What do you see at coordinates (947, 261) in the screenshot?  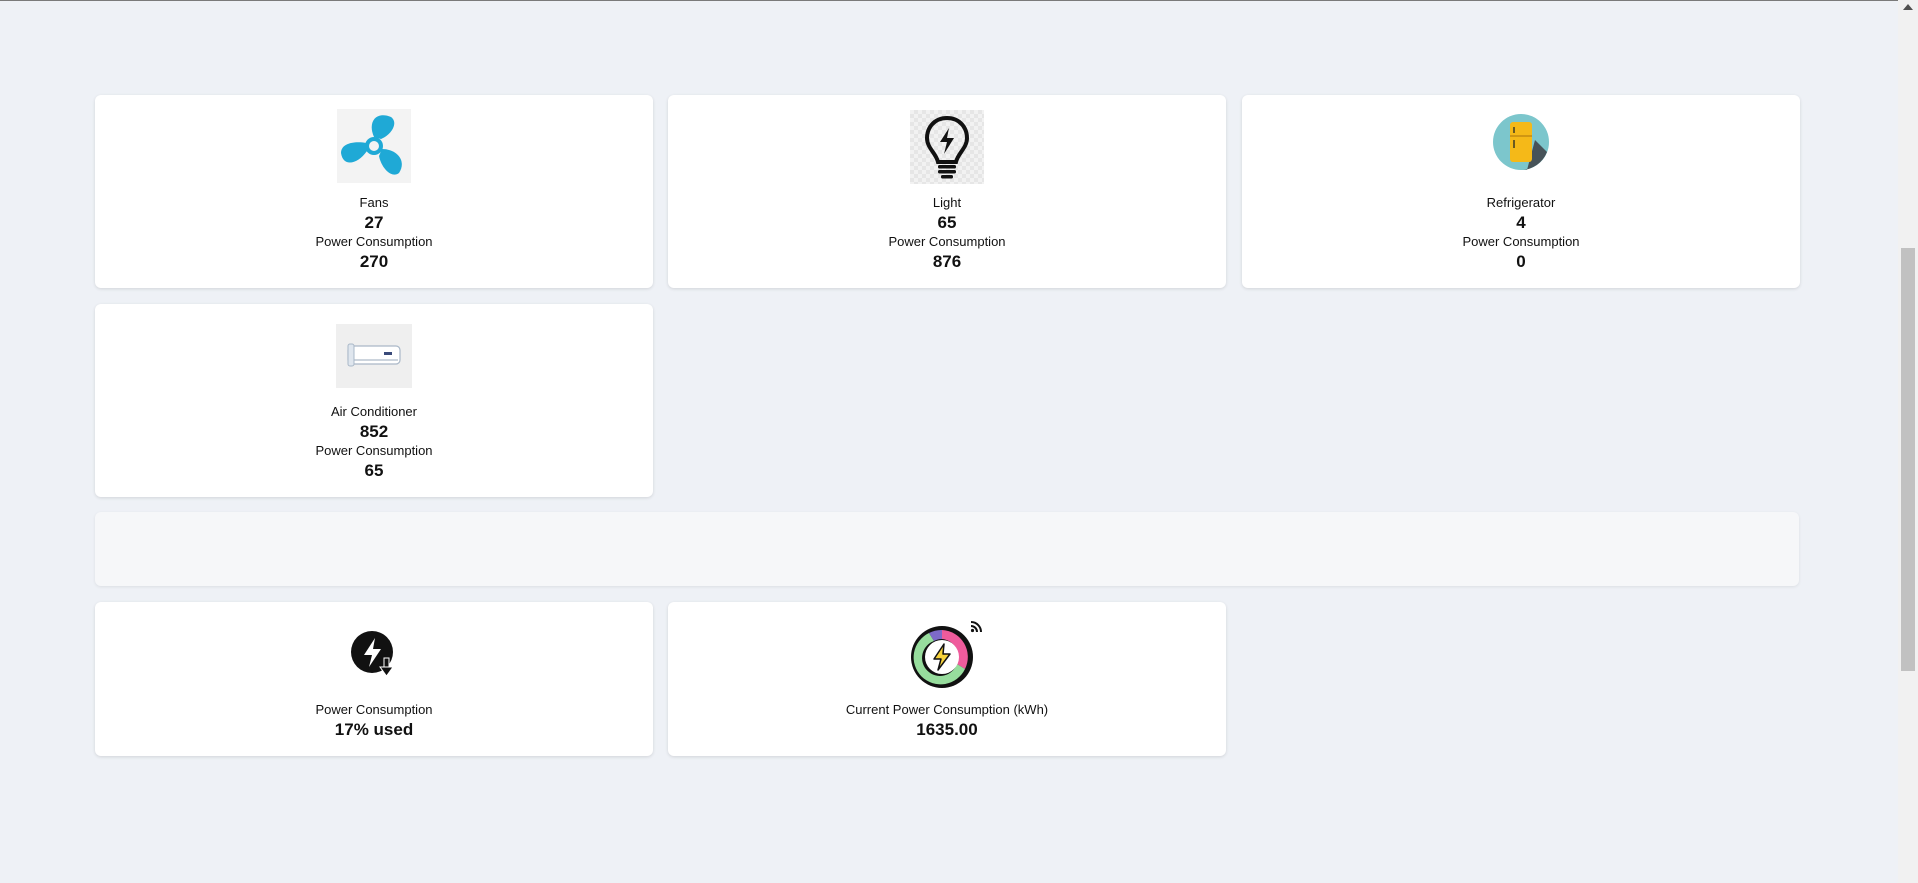 I see `power-consumption-value: 876` at bounding box center [947, 261].